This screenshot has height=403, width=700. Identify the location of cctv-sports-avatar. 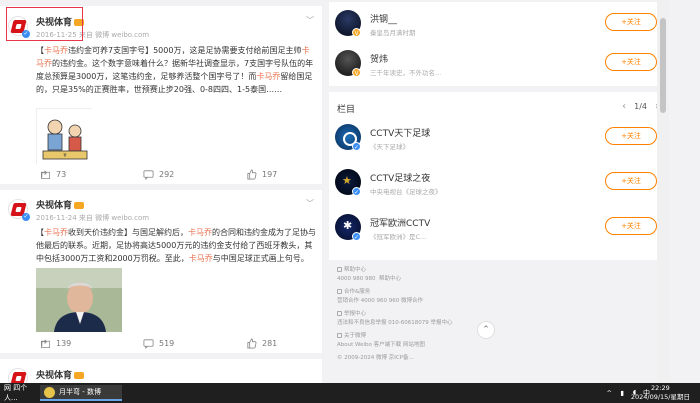
(18, 375).